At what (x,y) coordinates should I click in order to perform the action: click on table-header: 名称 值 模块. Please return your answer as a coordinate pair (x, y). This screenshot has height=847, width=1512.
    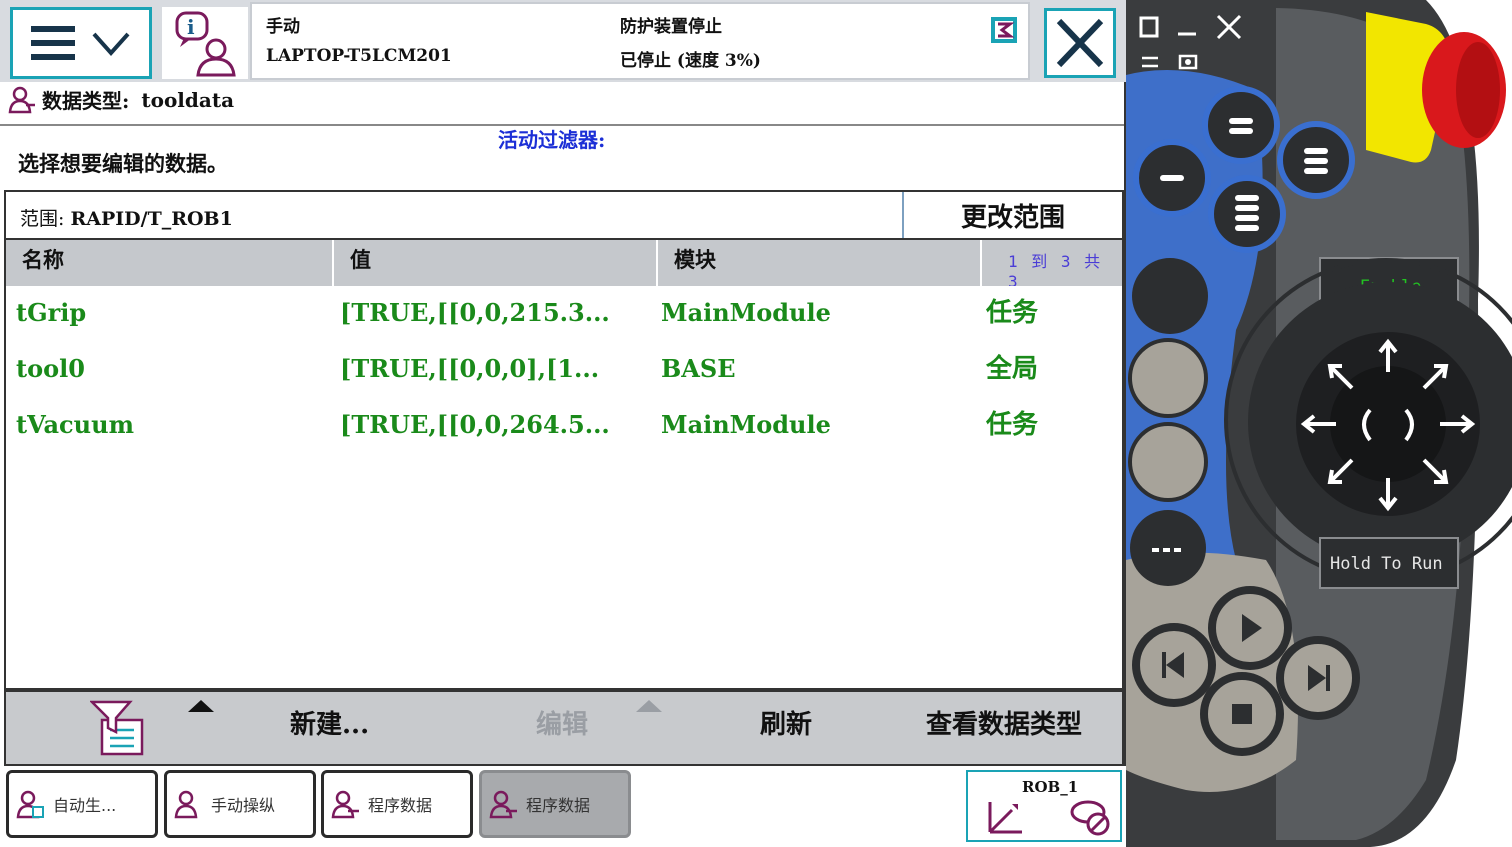
    Looking at the image, I should click on (564, 263).